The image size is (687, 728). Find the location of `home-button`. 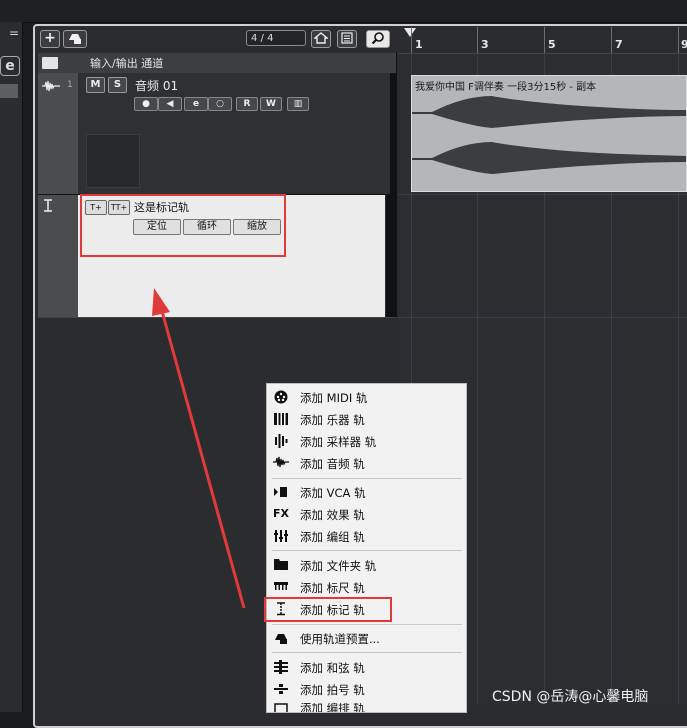

home-button is located at coordinates (321, 39).